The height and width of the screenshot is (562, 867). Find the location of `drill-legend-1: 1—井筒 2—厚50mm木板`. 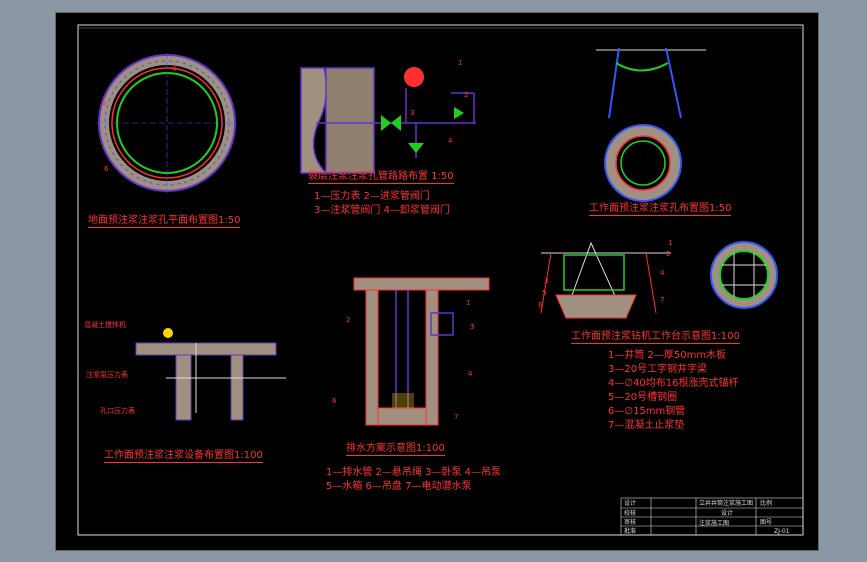

drill-legend-1: 1—井筒 2—厚50mm木板 is located at coordinates (667, 355).